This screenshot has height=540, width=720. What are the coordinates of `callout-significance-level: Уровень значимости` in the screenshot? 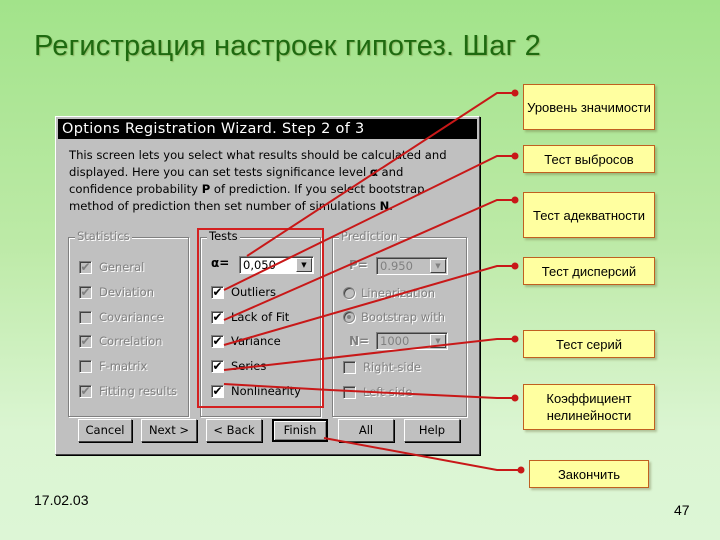 It's located at (589, 107).